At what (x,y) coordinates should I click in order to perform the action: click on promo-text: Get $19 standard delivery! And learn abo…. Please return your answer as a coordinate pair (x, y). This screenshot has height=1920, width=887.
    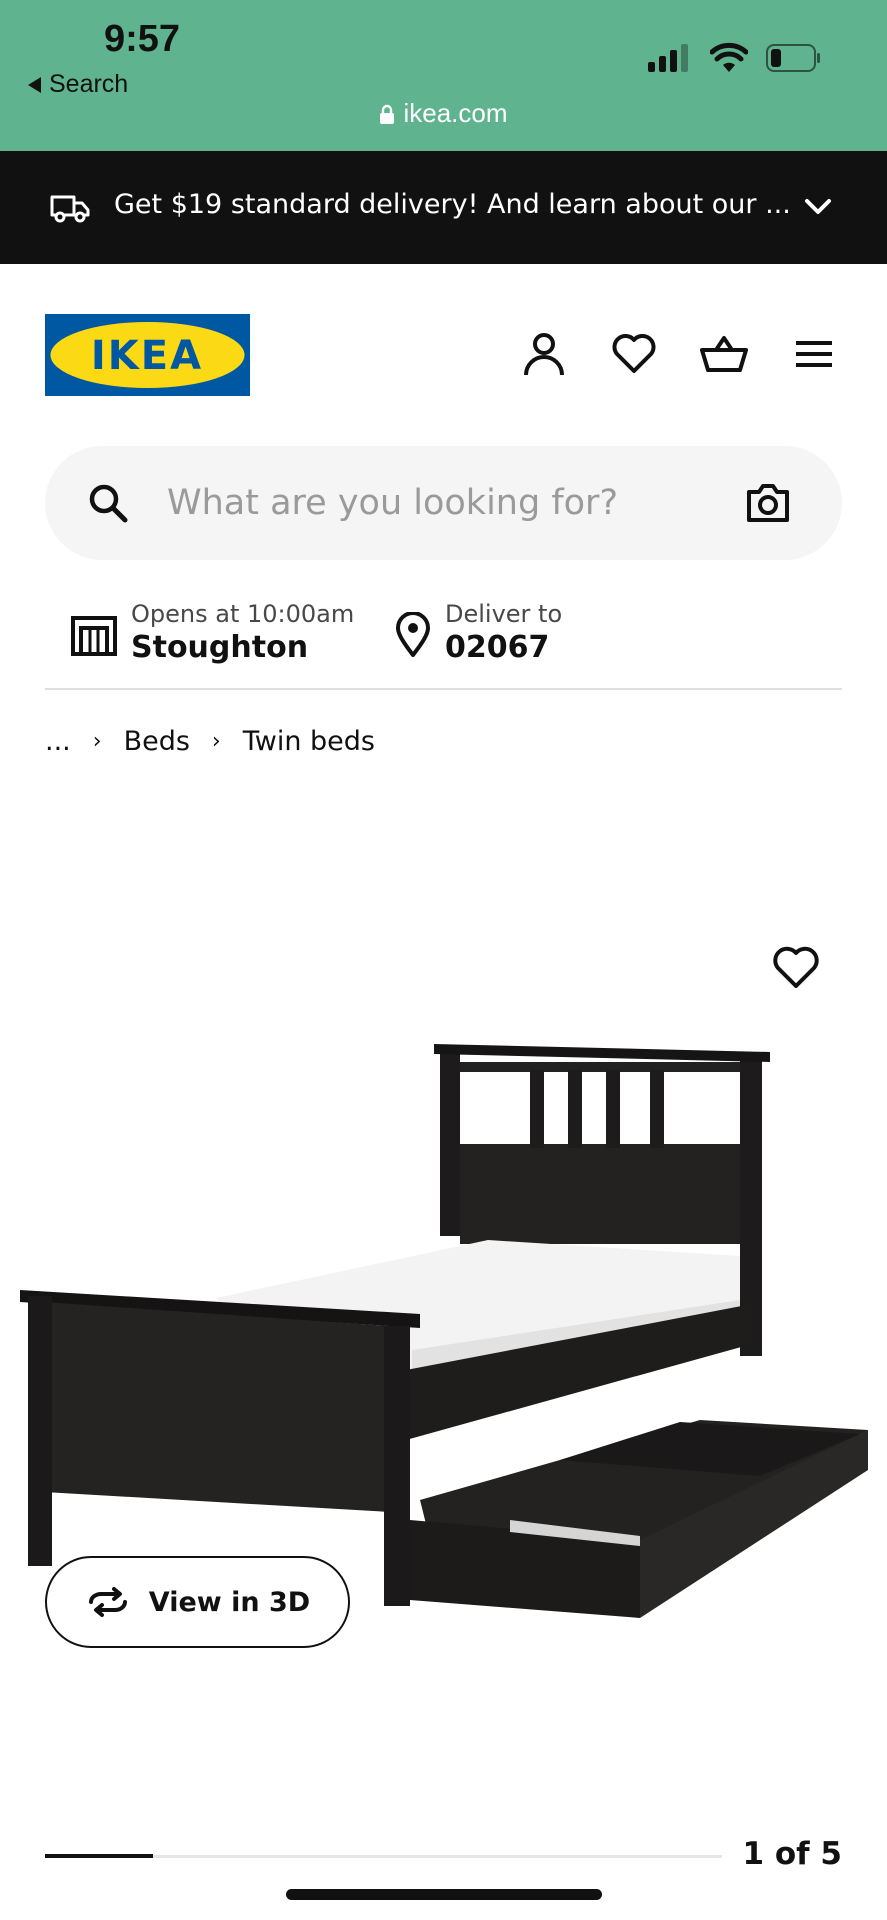
    Looking at the image, I should click on (452, 204).